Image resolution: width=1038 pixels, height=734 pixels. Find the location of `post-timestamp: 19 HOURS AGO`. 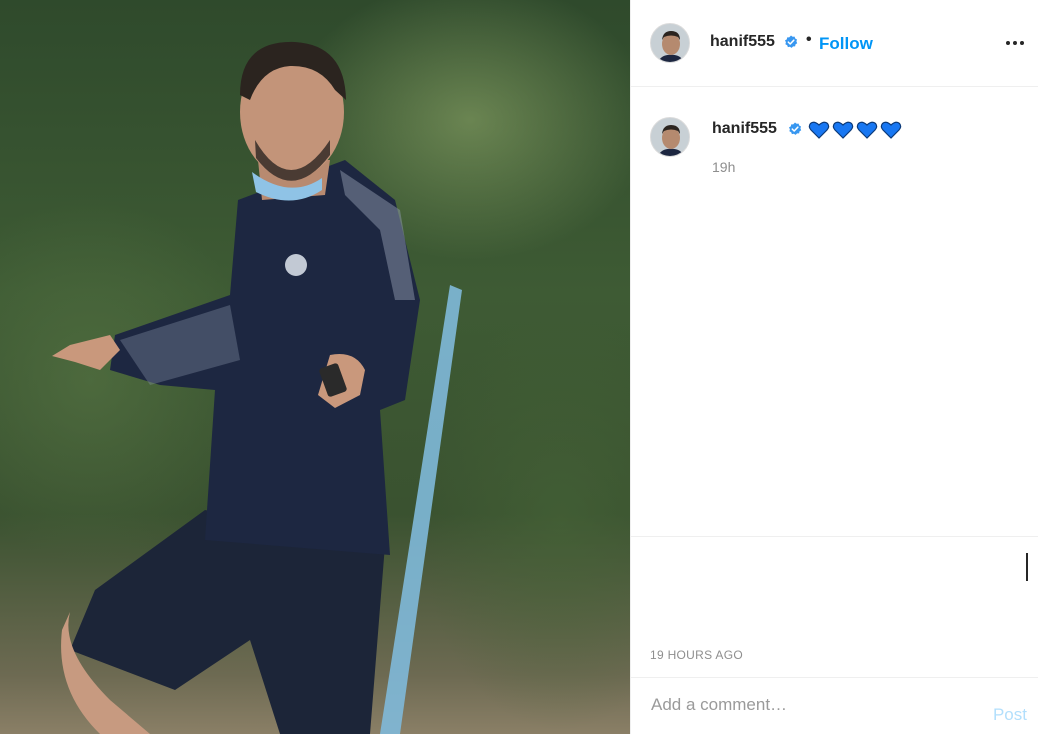

post-timestamp: 19 HOURS AGO is located at coordinates (696, 655).